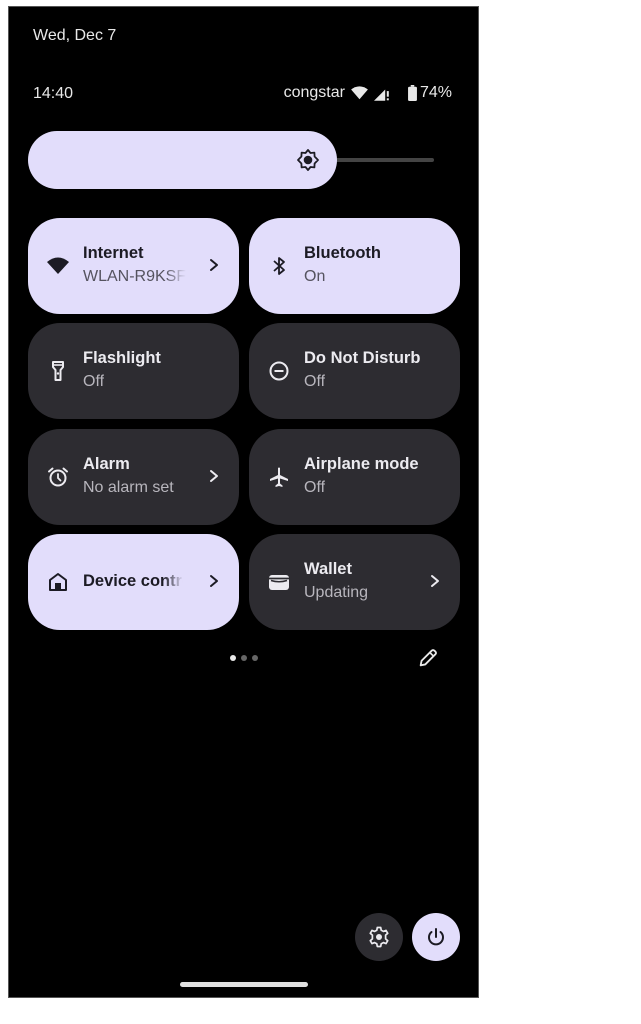 Image resolution: width=641 pixels, height=1024 pixels. I want to click on tile-label: Alarm, so click(106, 464).